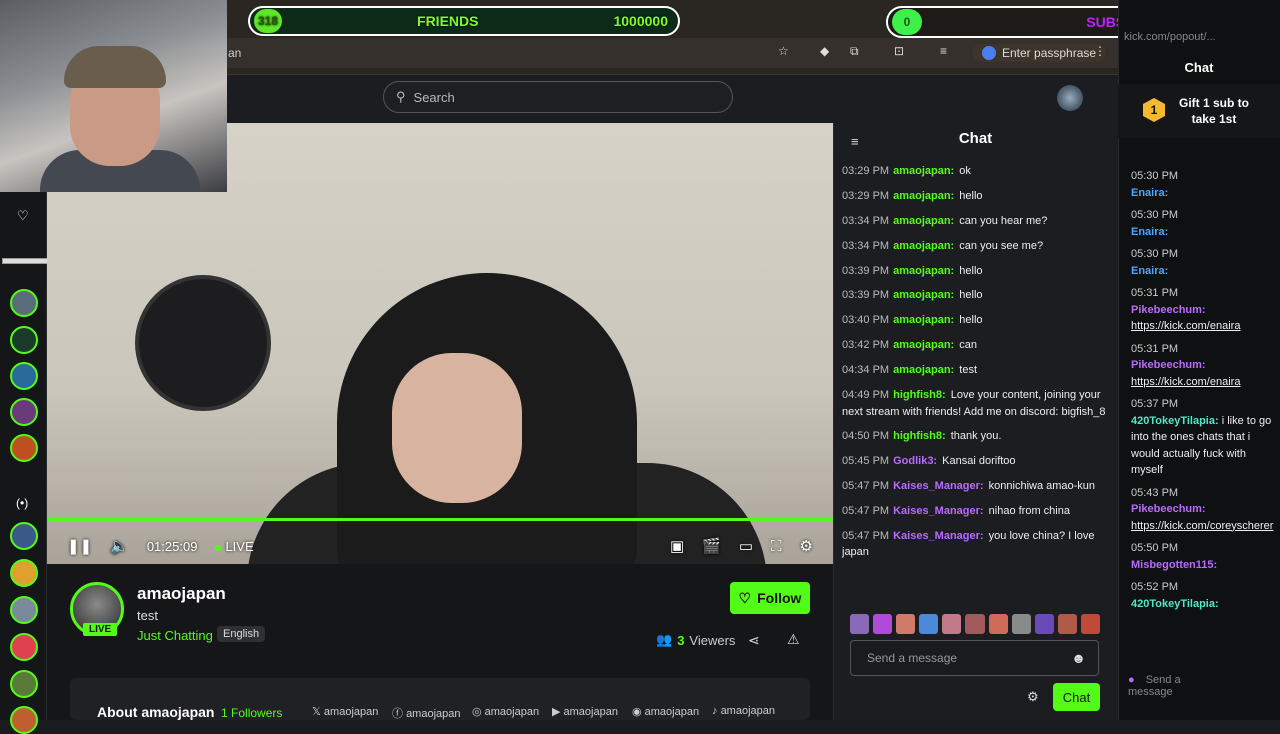  Describe the element at coordinates (22, 503) in the screenshot. I see `recommended-icon: (•)` at that location.